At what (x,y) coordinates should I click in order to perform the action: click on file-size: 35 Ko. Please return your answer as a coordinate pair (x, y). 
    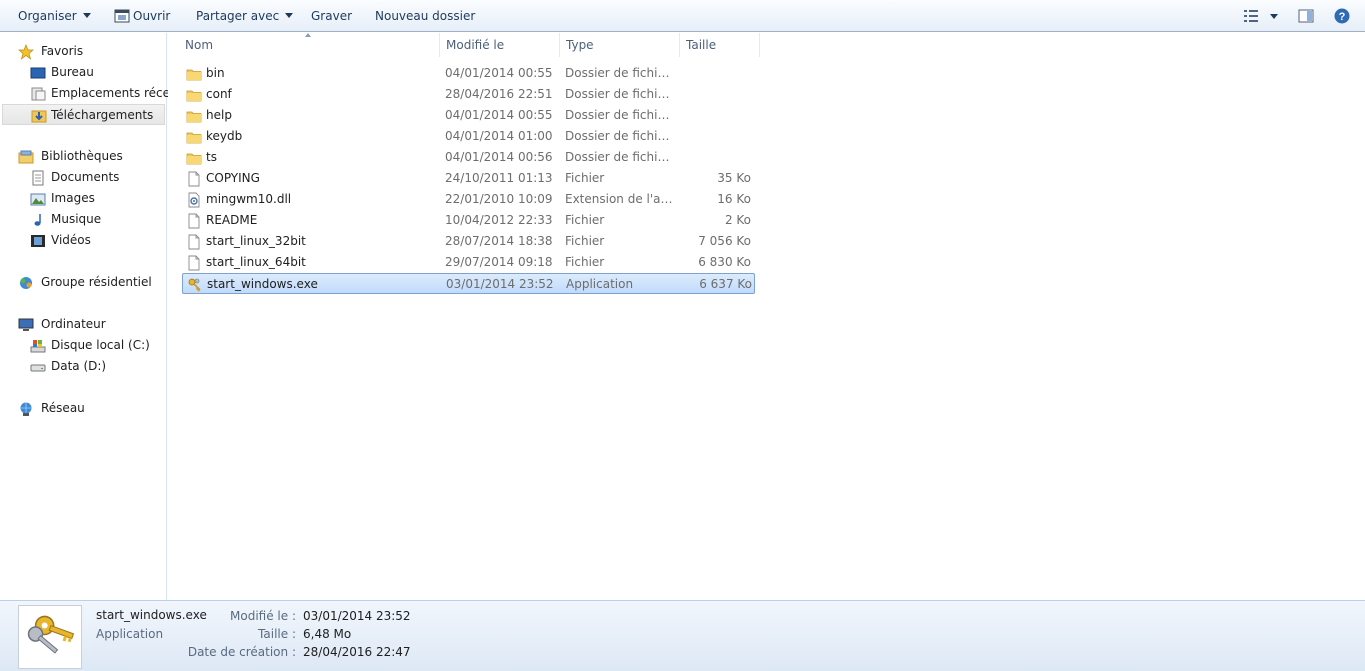
    Looking at the image, I should click on (734, 178).